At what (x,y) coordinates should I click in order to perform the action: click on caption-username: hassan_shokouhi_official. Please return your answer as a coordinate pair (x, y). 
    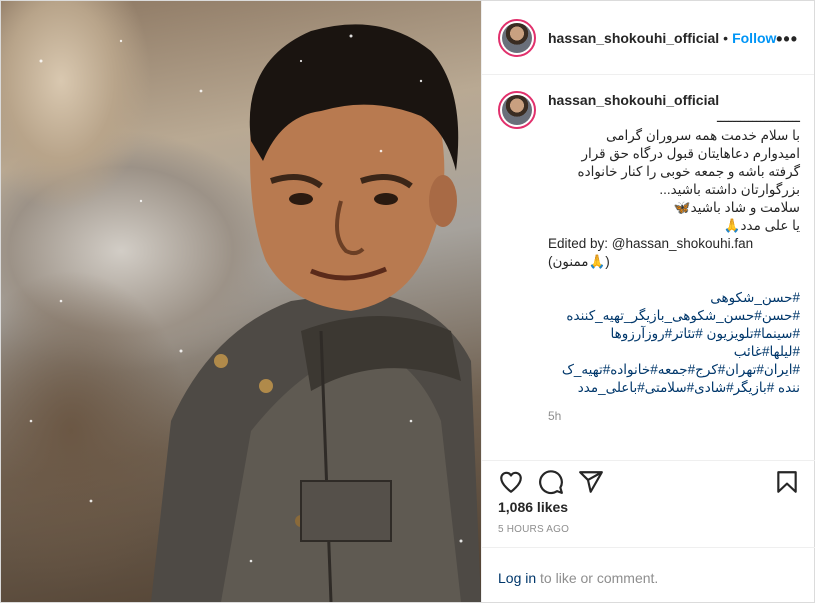
    Looking at the image, I should click on (674, 100).